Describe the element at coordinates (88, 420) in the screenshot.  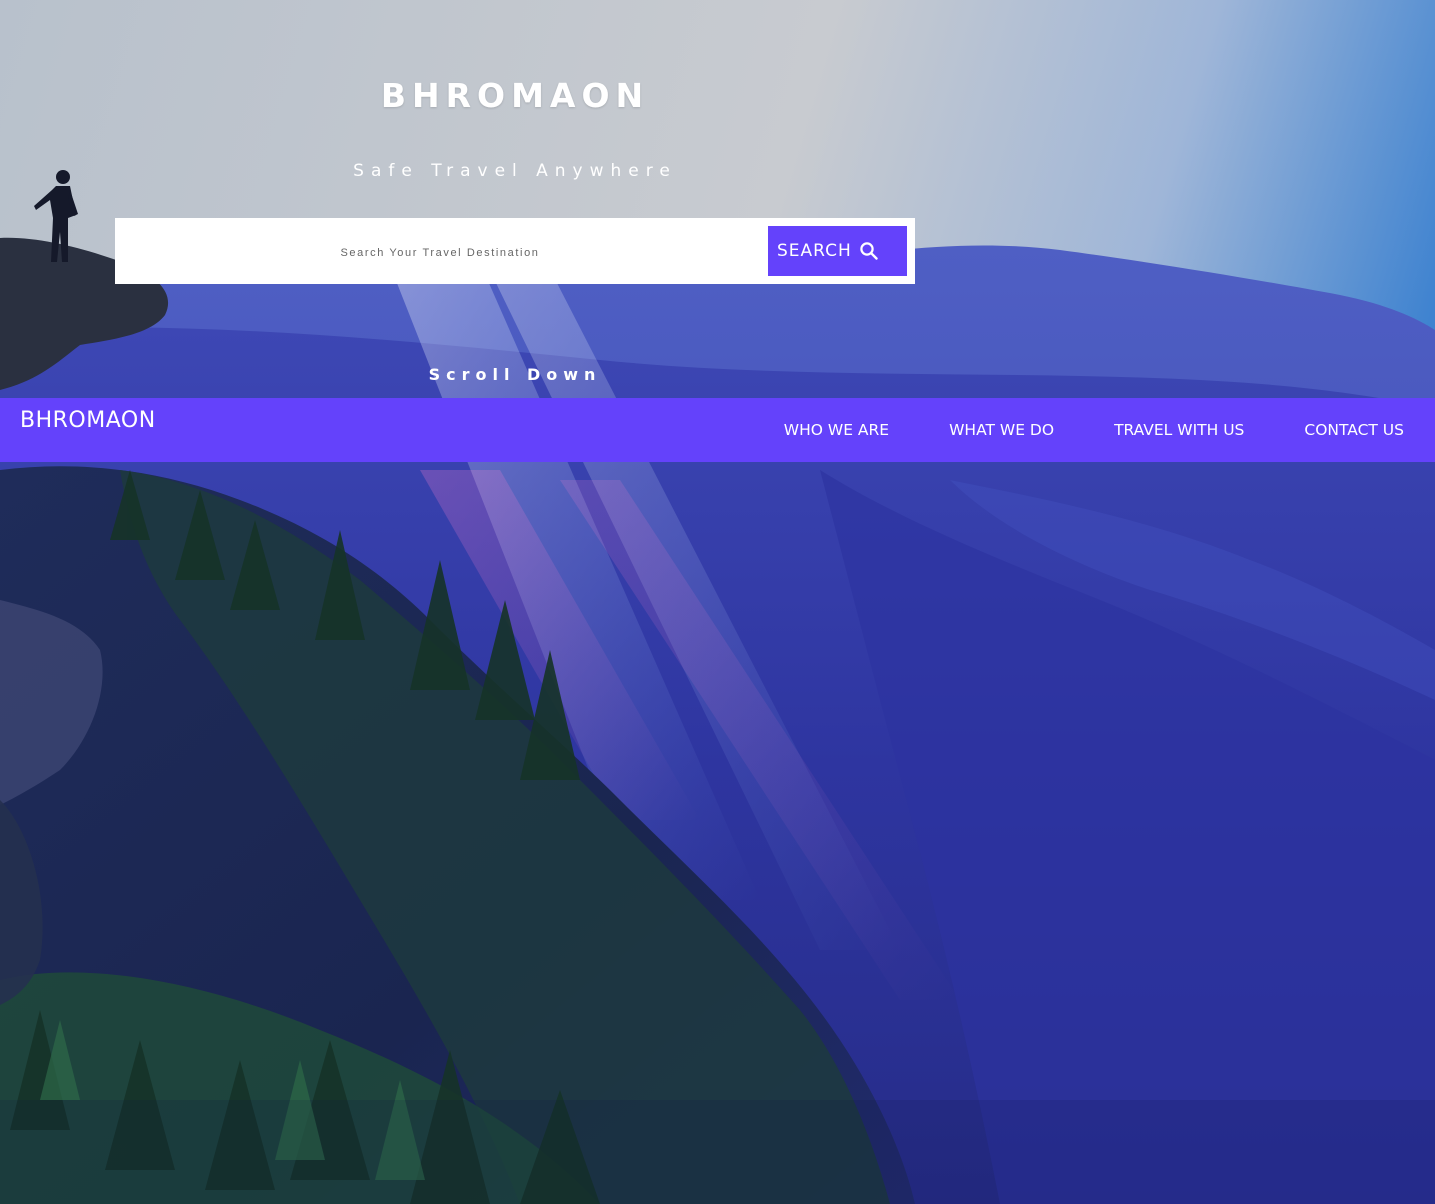
I see `brand-logo: BHROMAON` at that location.